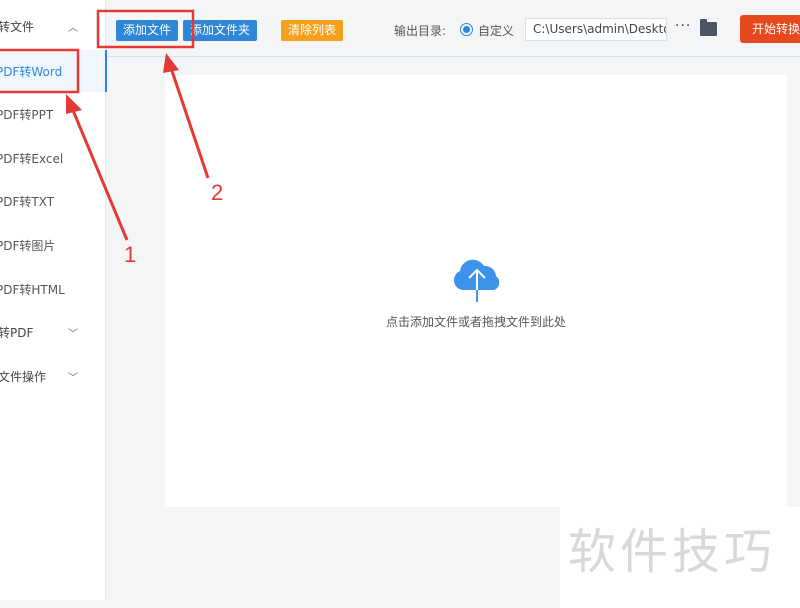 Image resolution: width=800 pixels, height=608 pixels. What do you see at coordinates (32, 289) in the screenshot?
I see `sidebar-item-label: PDF转HTML` at bounding box center [32, 289].